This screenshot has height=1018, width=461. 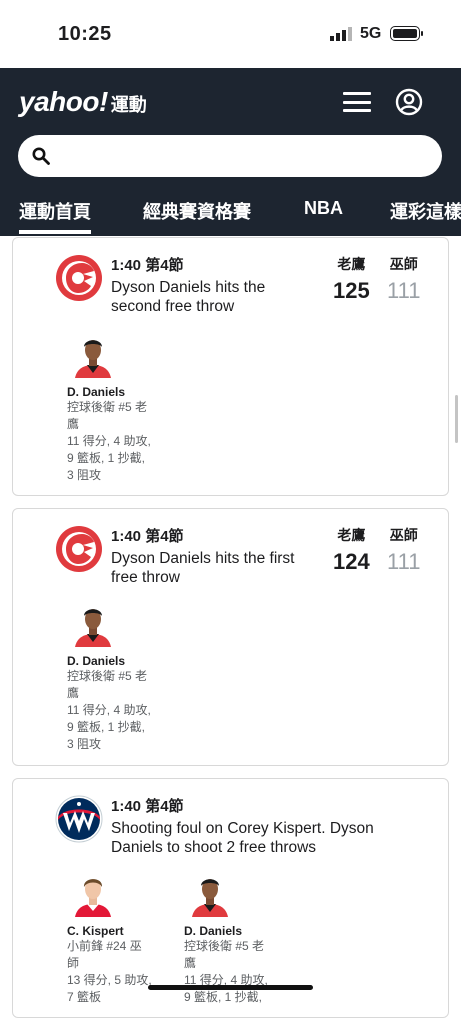 I want to click on home-score: 125, so click(x=351, y=290).